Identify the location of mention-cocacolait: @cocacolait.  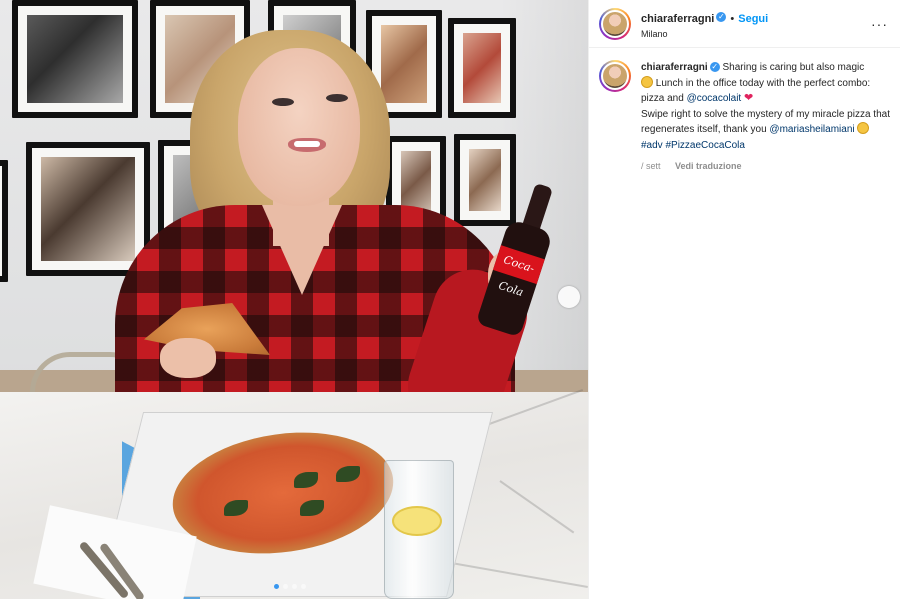
(714, 98).